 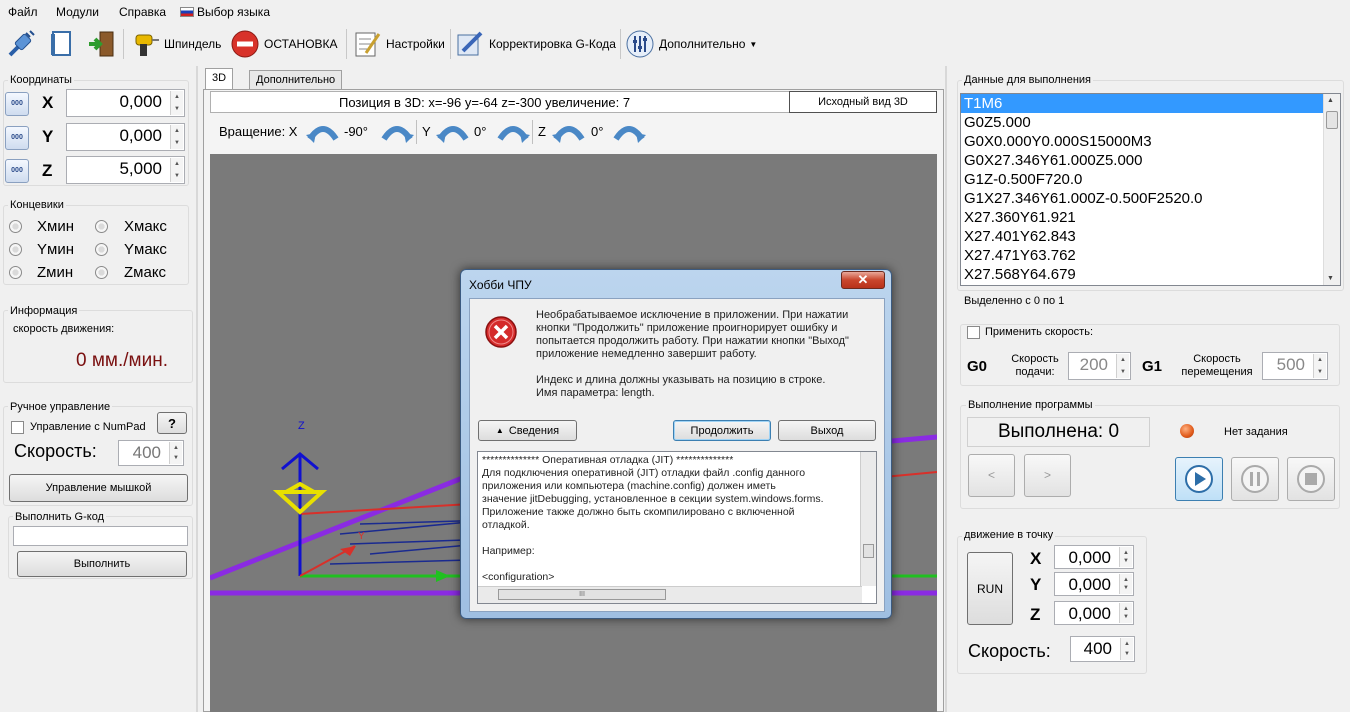 I want to click on exit-button: Выход, so click(x=827, y=430).